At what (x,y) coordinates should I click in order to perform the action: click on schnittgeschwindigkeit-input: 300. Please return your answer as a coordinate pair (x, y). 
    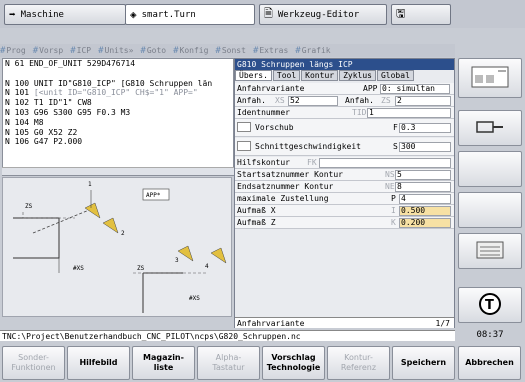
    Looking at the image, I should click on (425, 147).